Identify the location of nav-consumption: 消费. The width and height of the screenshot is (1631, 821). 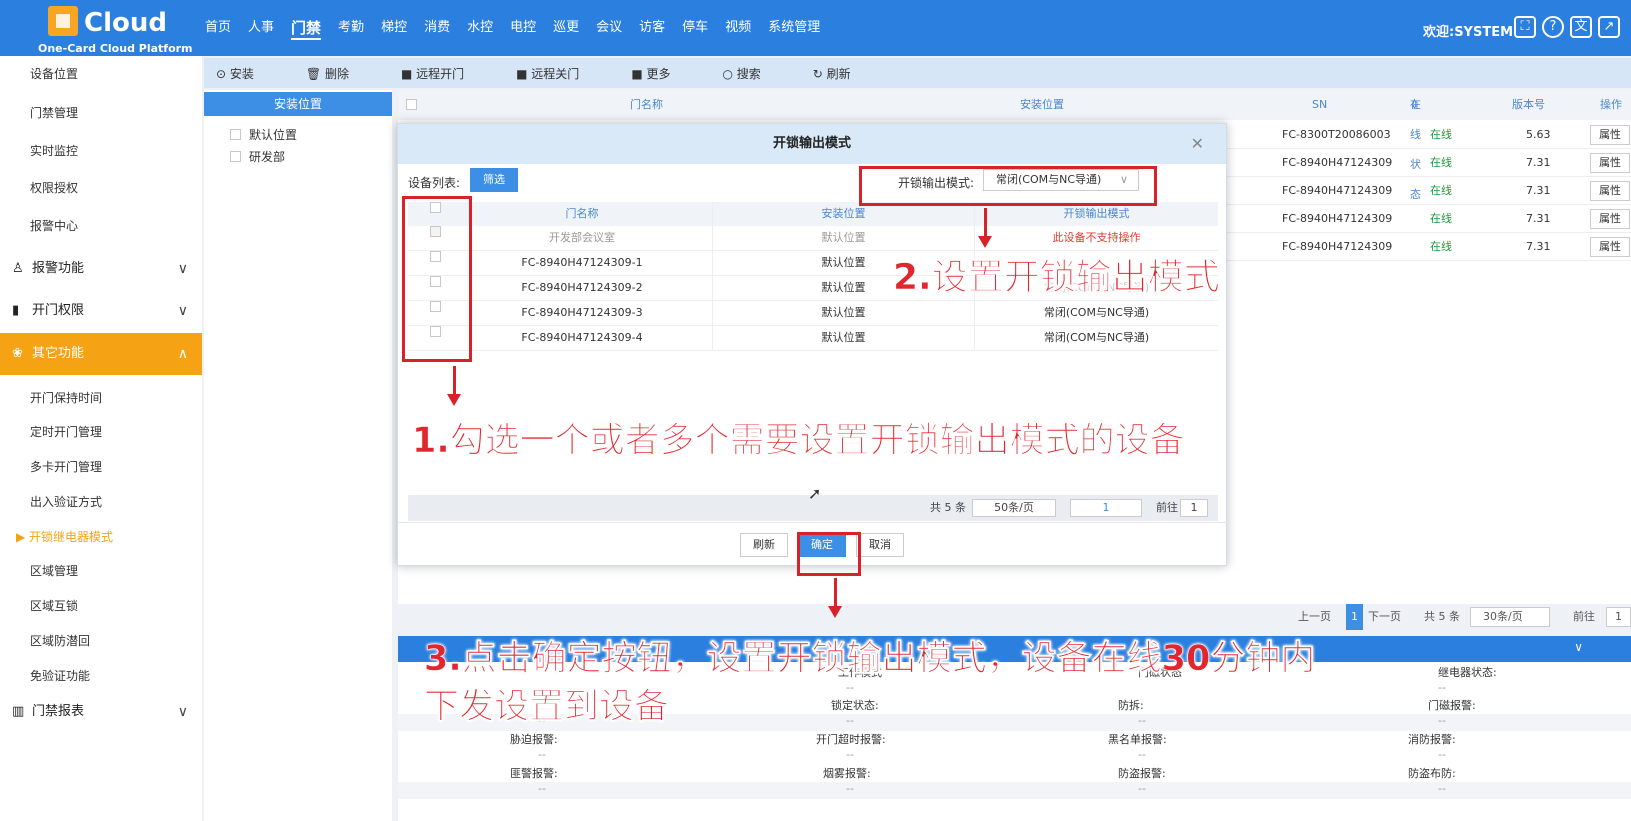
(437, 29).